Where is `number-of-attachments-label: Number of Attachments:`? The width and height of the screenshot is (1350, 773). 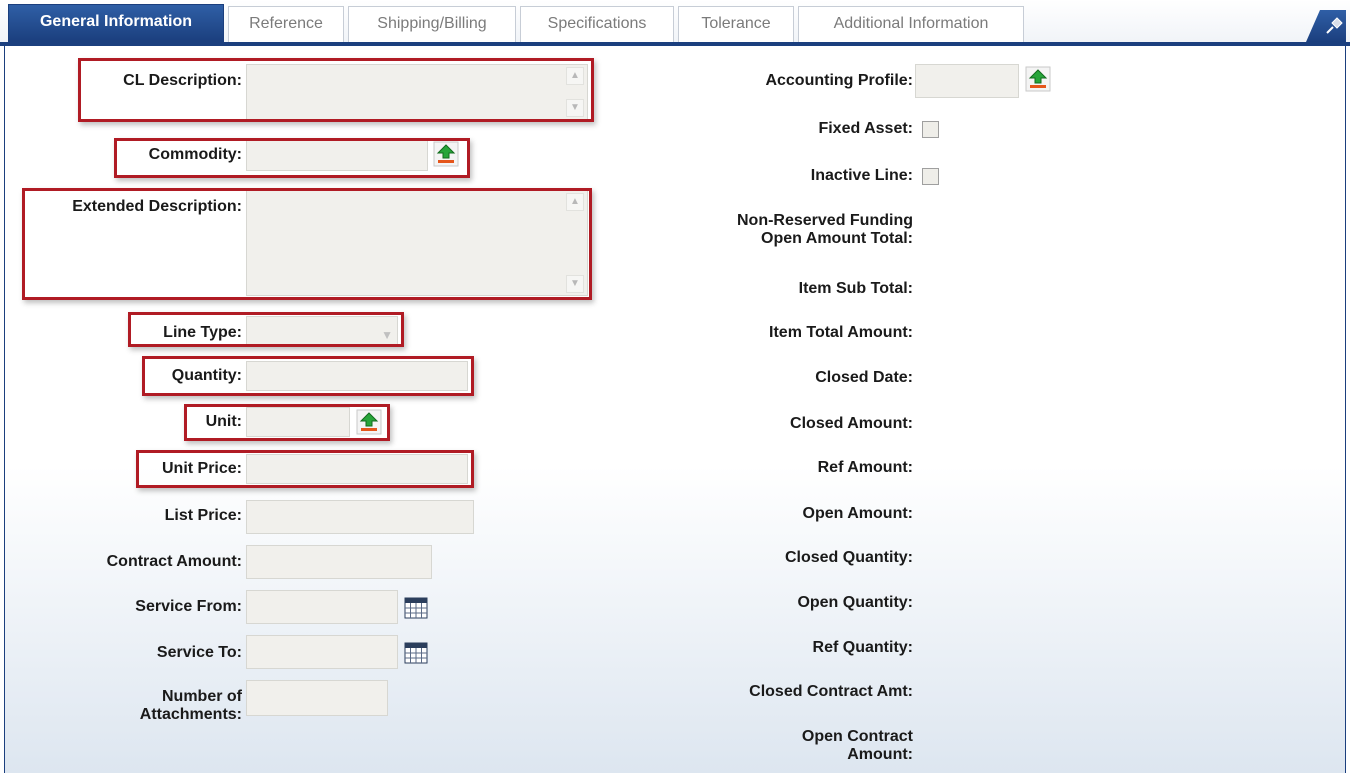 number-of-attachments-label: Number of Attachments: is located at coordinates (191, 706).